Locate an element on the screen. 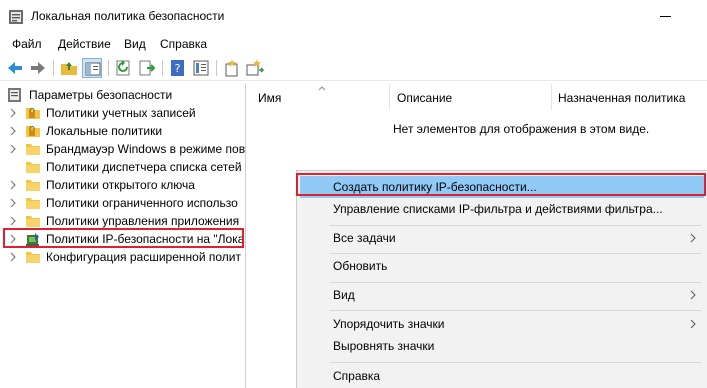 The height and width of the screenshot is (388, 707). new-item-icon is located at coordinates (232, 68).